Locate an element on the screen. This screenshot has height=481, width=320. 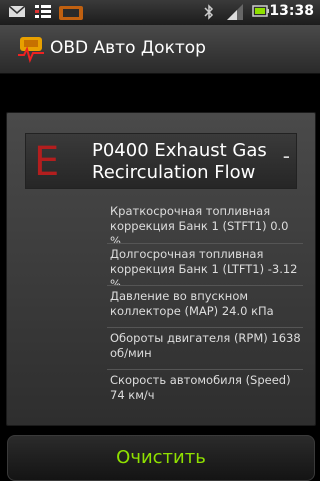
bottom-bar: Очистить is located at coordinates (160, 455).